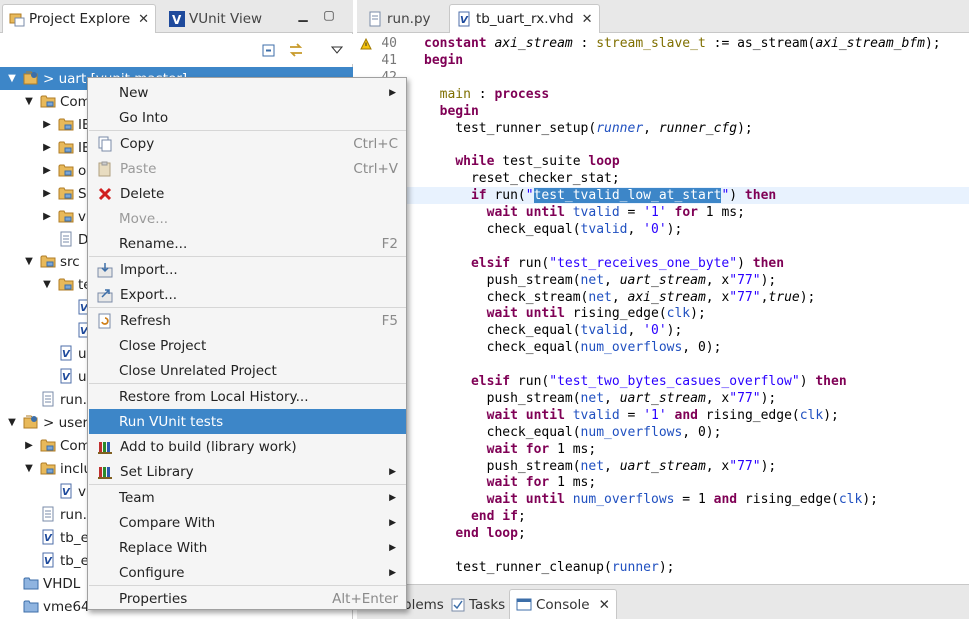 This screenshot has height=619, width=969. I want to click on code-text: end if;, so click(498, 517).